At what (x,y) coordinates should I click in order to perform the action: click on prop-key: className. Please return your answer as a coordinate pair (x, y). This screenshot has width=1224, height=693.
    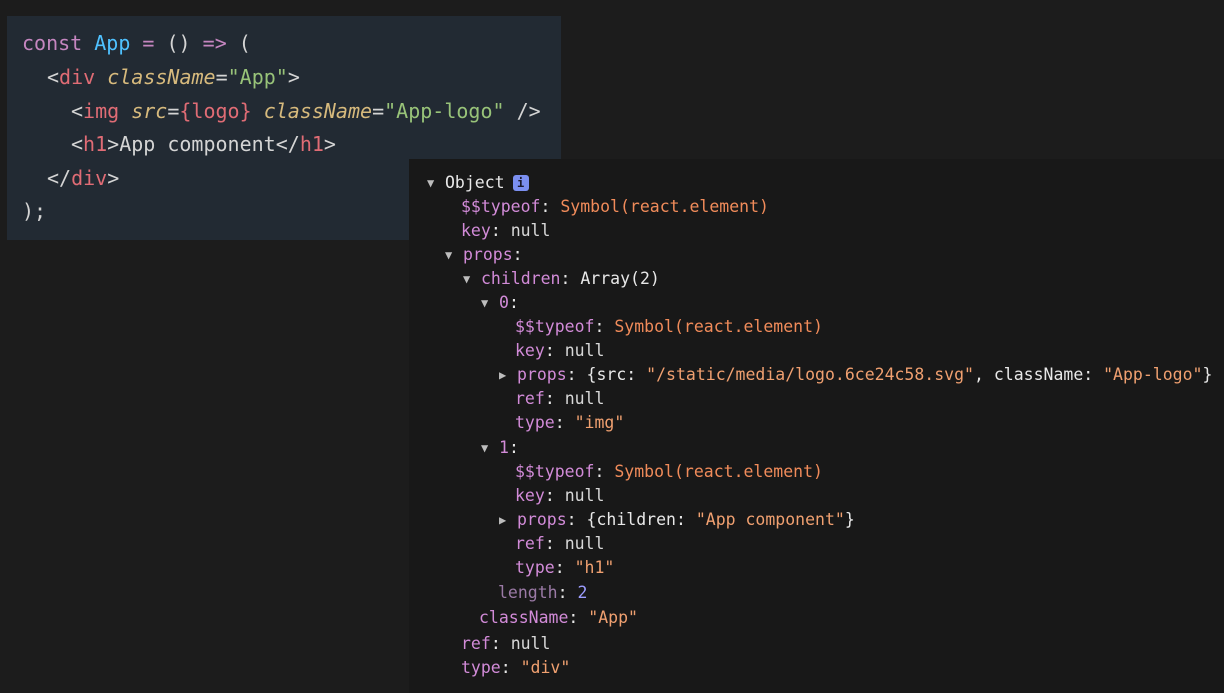
    Looking at the image, I should click on (524, 617).